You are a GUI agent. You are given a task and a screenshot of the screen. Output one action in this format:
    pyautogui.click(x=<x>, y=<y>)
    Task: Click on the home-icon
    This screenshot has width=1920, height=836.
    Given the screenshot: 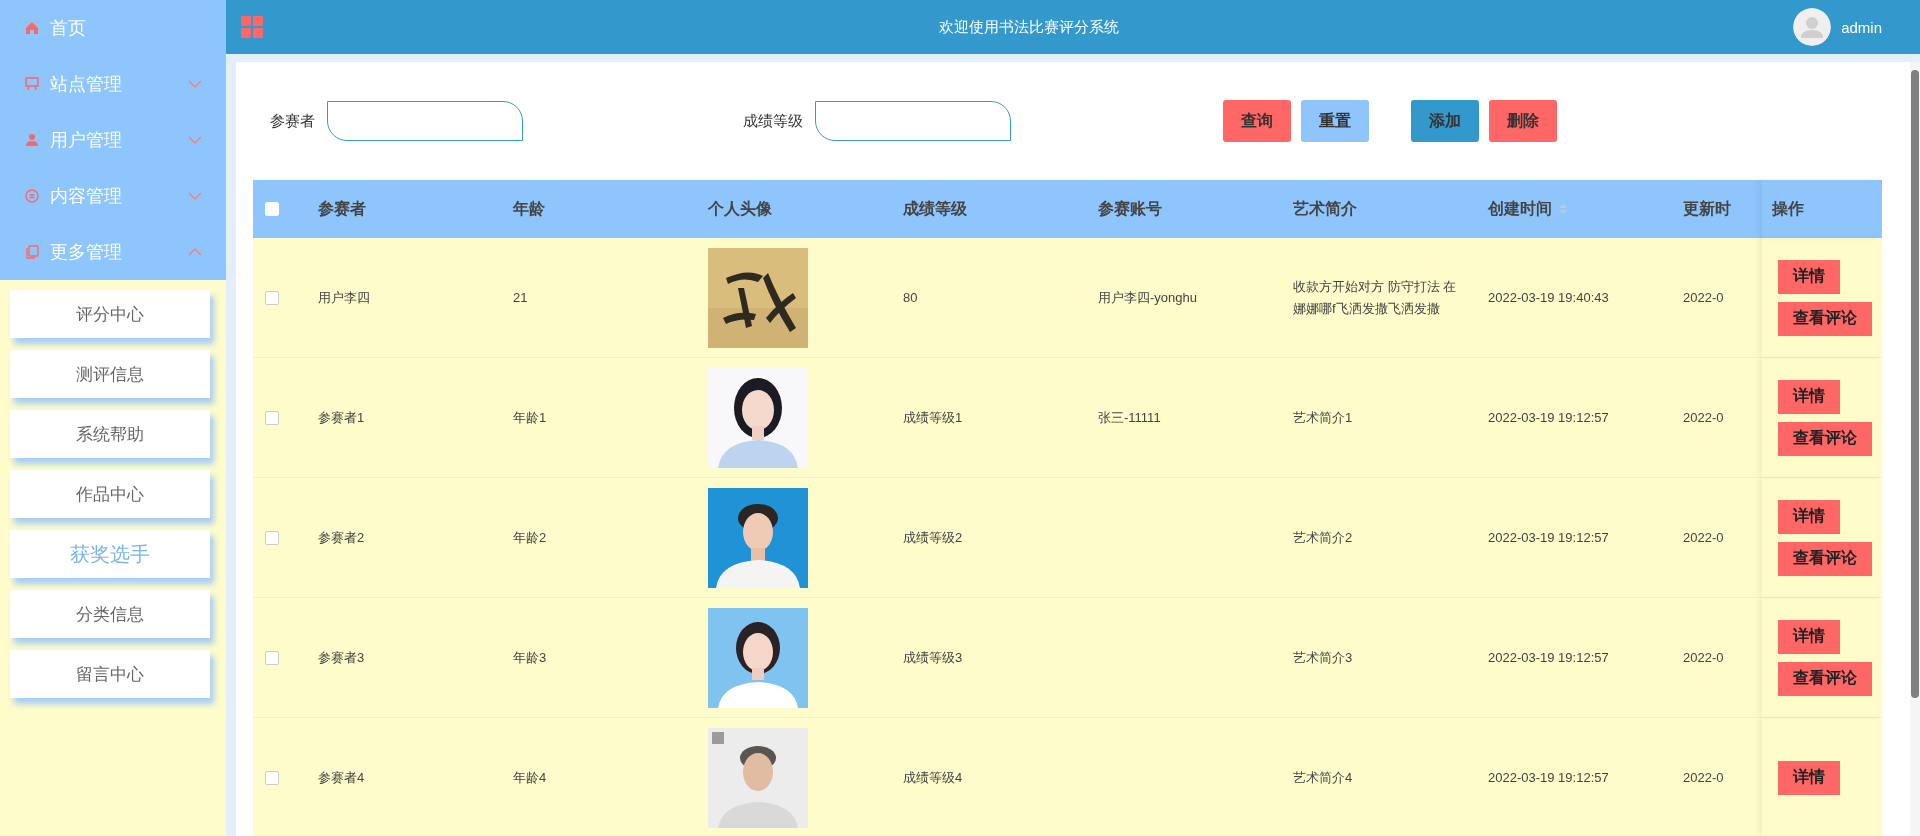 What is the action you would take?
    pyautogui.click(x=32, y=28)
    